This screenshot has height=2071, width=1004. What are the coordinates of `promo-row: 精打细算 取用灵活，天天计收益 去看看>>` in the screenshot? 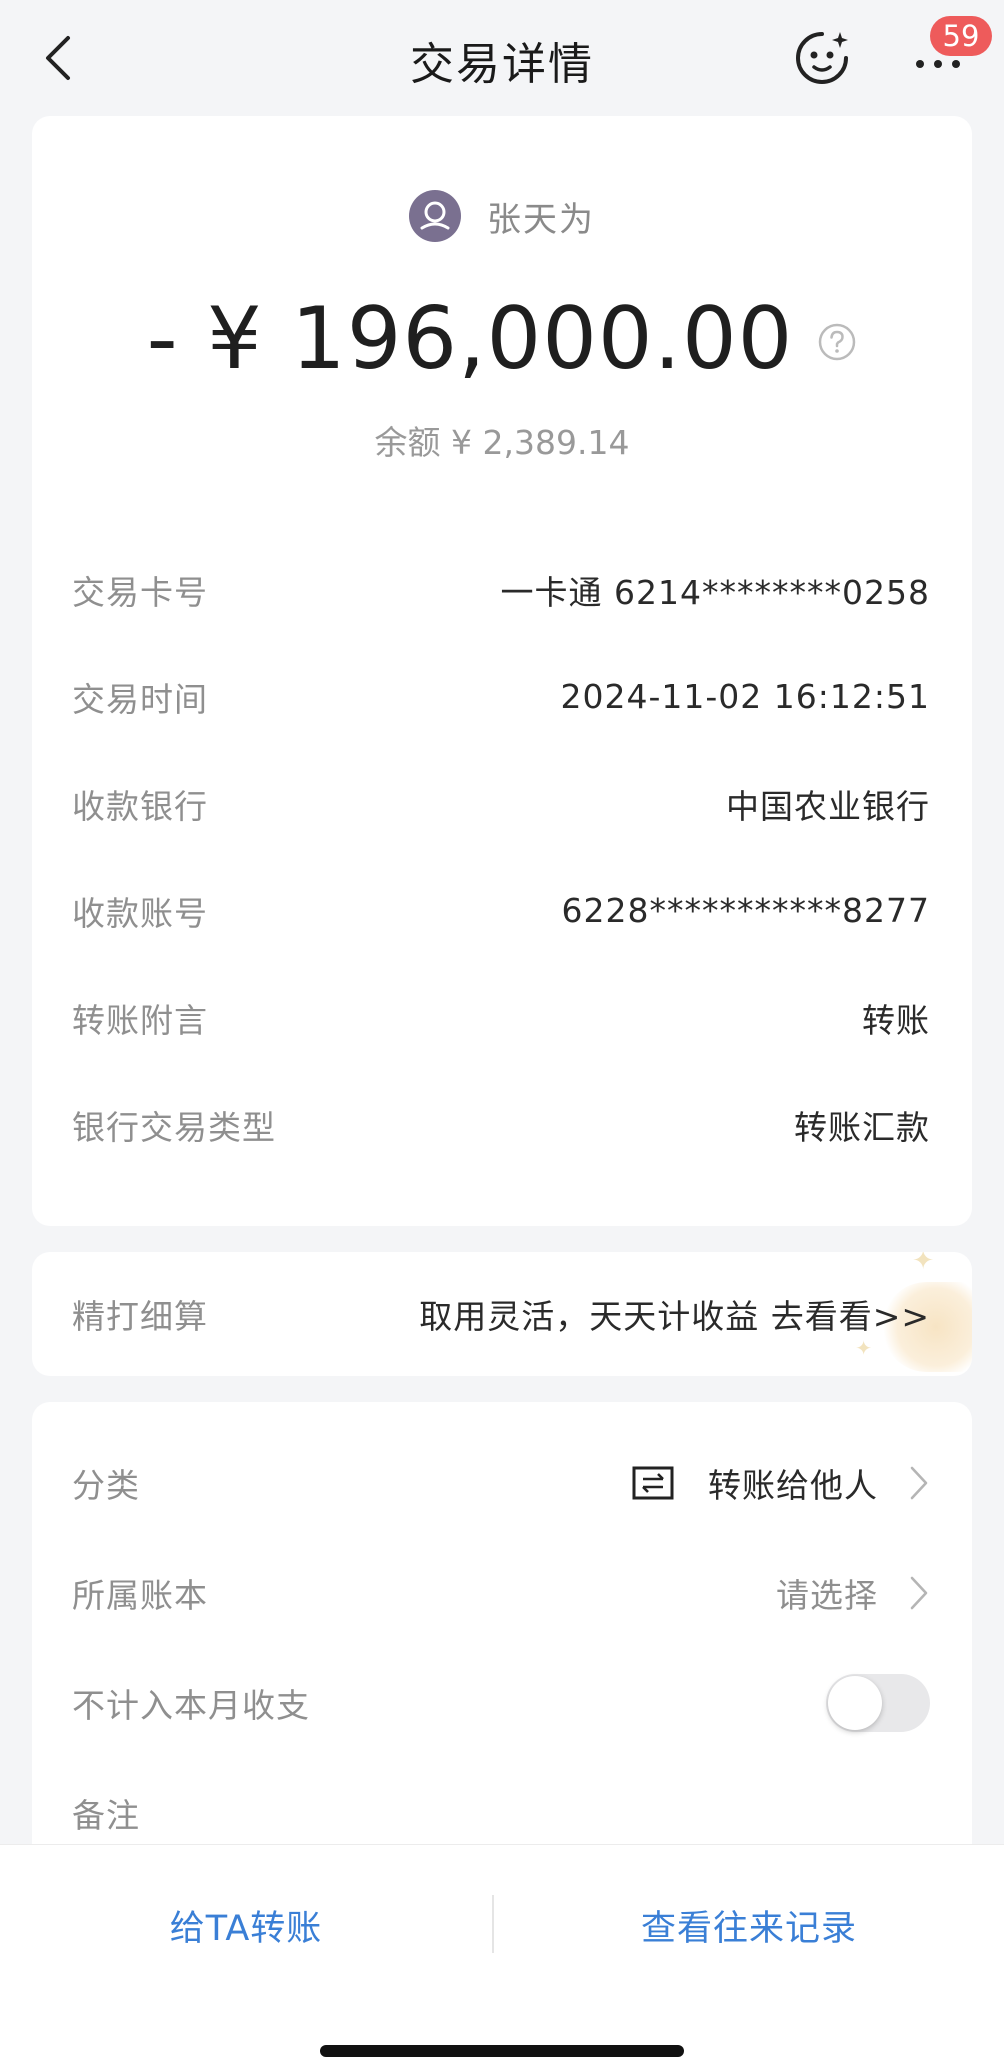 It's located at (501, 1314).